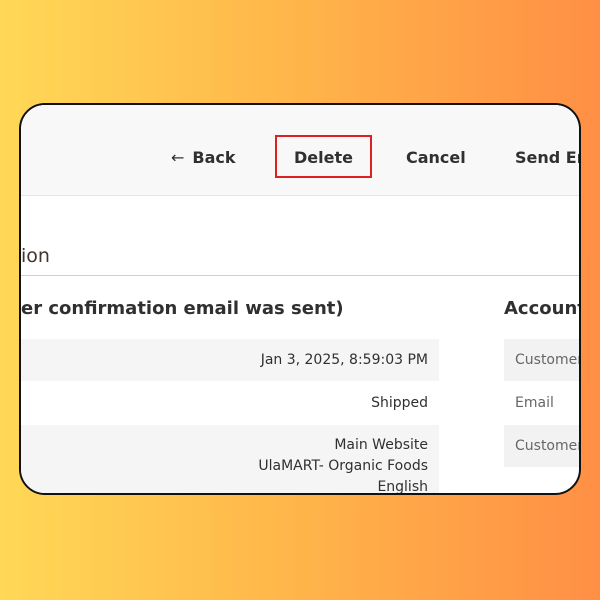  I want to click on store-name: UlaMART- Organic Foods, so click(343, 466).